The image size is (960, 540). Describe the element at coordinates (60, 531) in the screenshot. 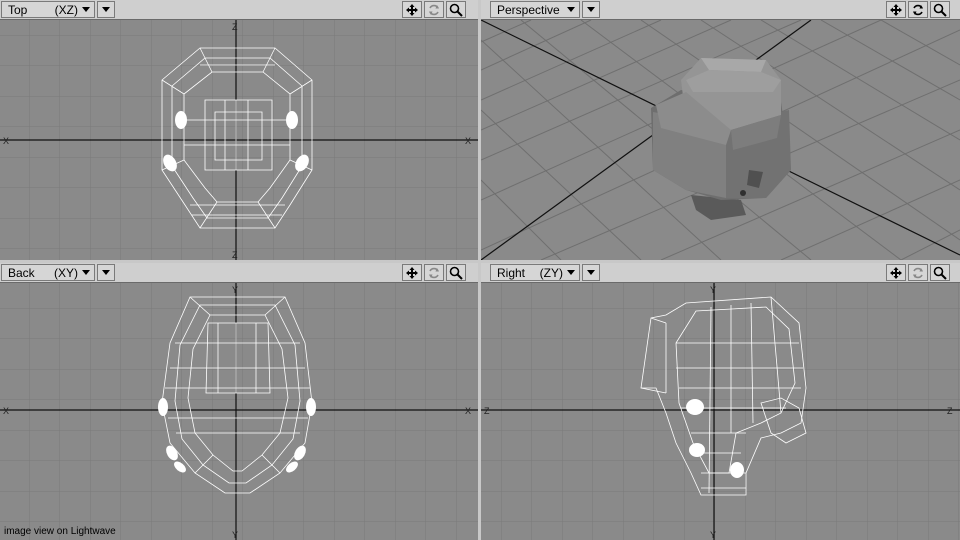

I see `image-caption: image view on Lightwave` at that location.